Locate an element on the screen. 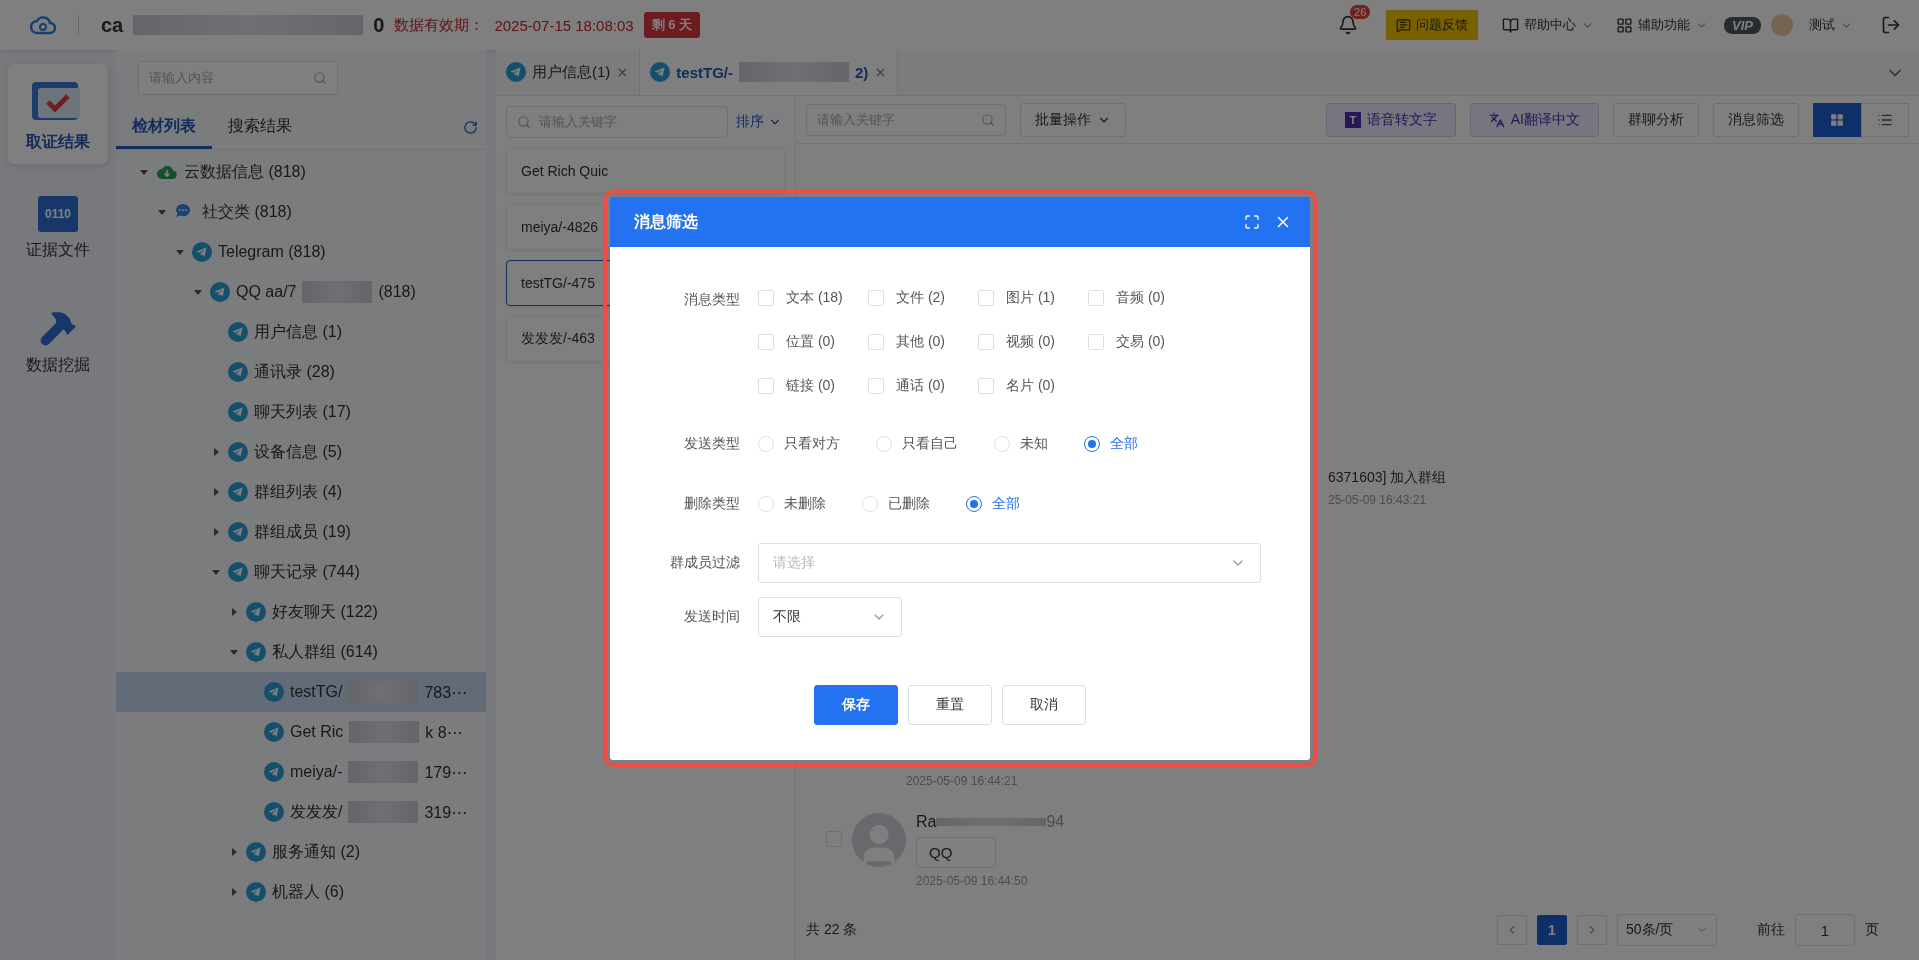 The width and height of the screenshot is (1919, 960). nav-item: 数据挖掘 is located at coordinates (58, 342).